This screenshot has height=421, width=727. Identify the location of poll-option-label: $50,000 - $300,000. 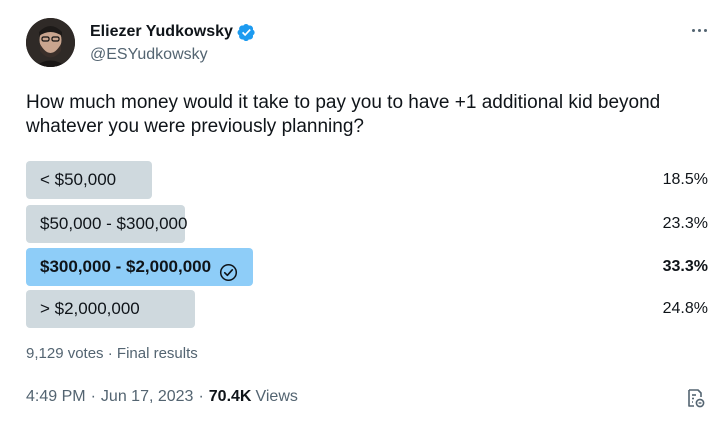
(113, 224).